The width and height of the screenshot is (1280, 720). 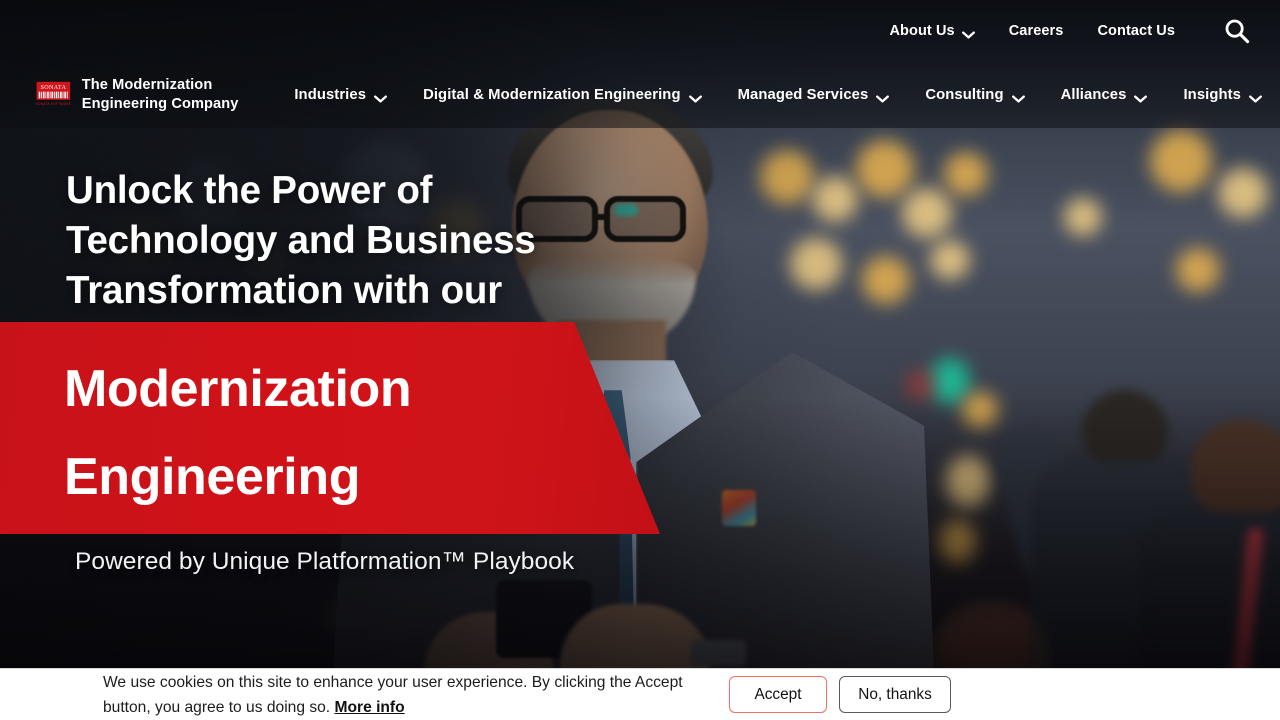 What do you see at coordinates (344, 433) in the screenshot?
I see `hero-highlight-text: Modernization Engineering` at bounding box center [344, 433].